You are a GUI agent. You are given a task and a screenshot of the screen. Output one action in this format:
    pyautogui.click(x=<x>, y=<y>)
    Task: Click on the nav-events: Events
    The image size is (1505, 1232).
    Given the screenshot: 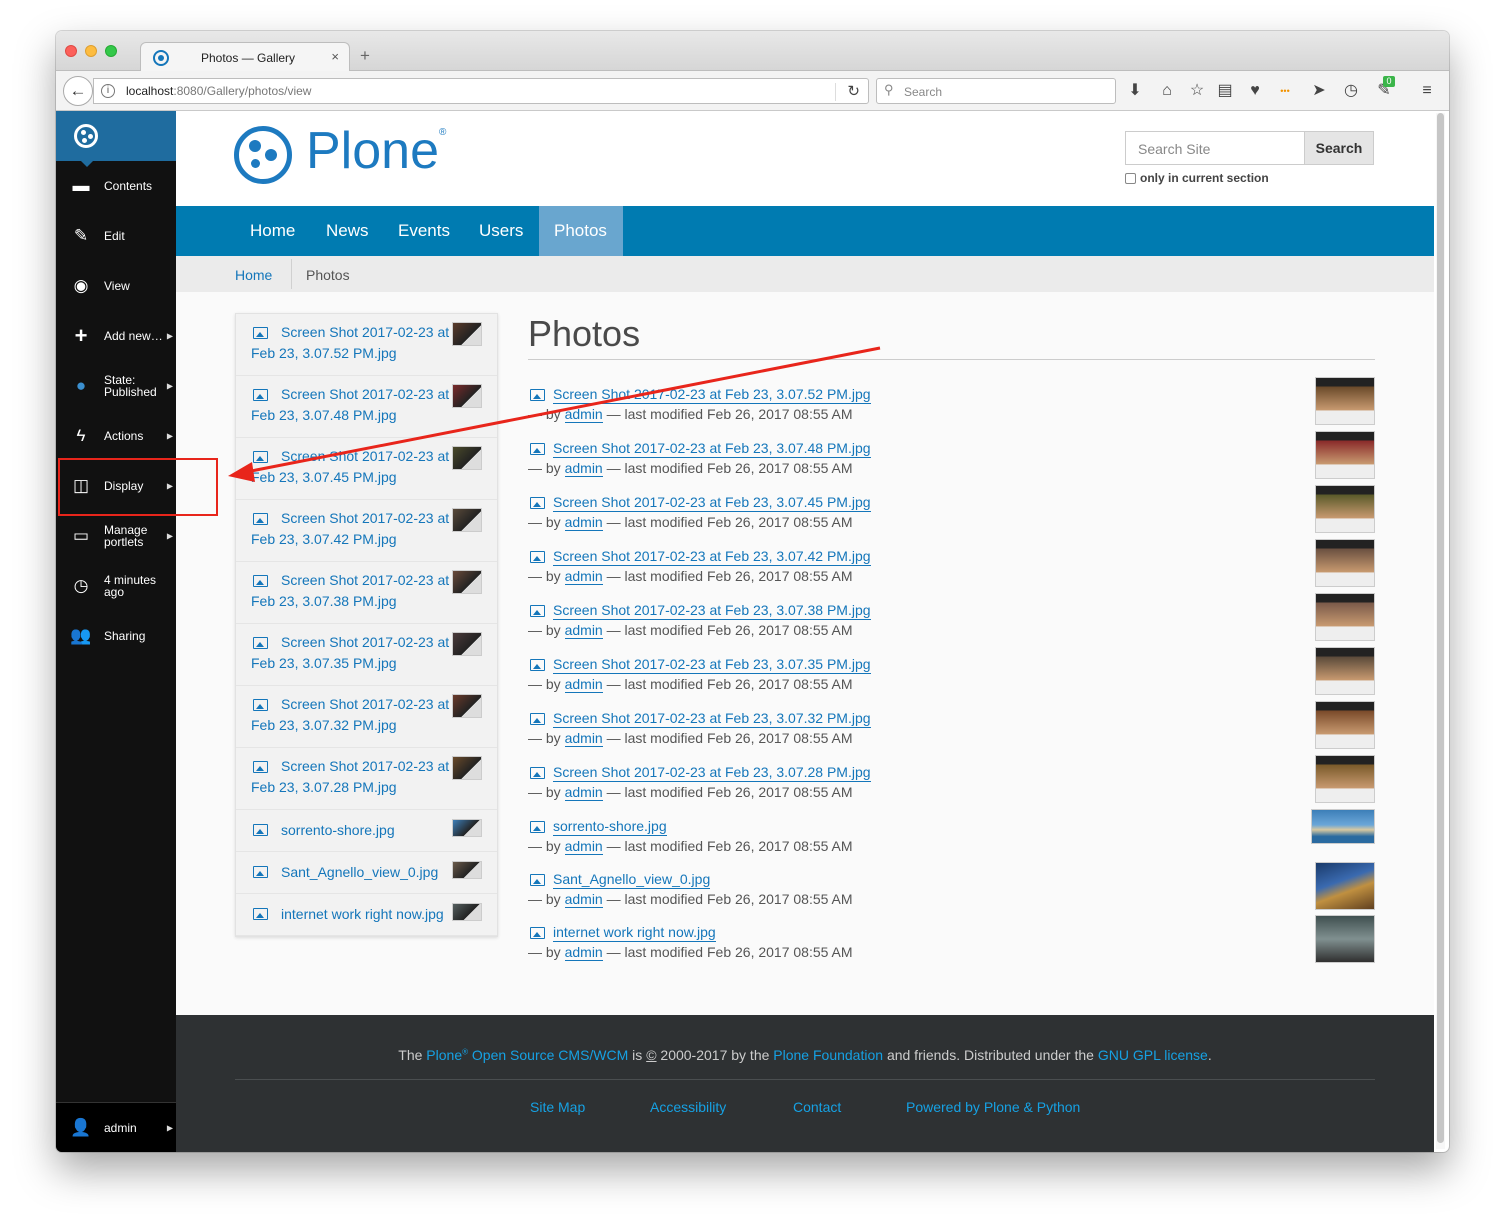 What is the action you would take?
    pyautogui.click(x=424, y=231)
    